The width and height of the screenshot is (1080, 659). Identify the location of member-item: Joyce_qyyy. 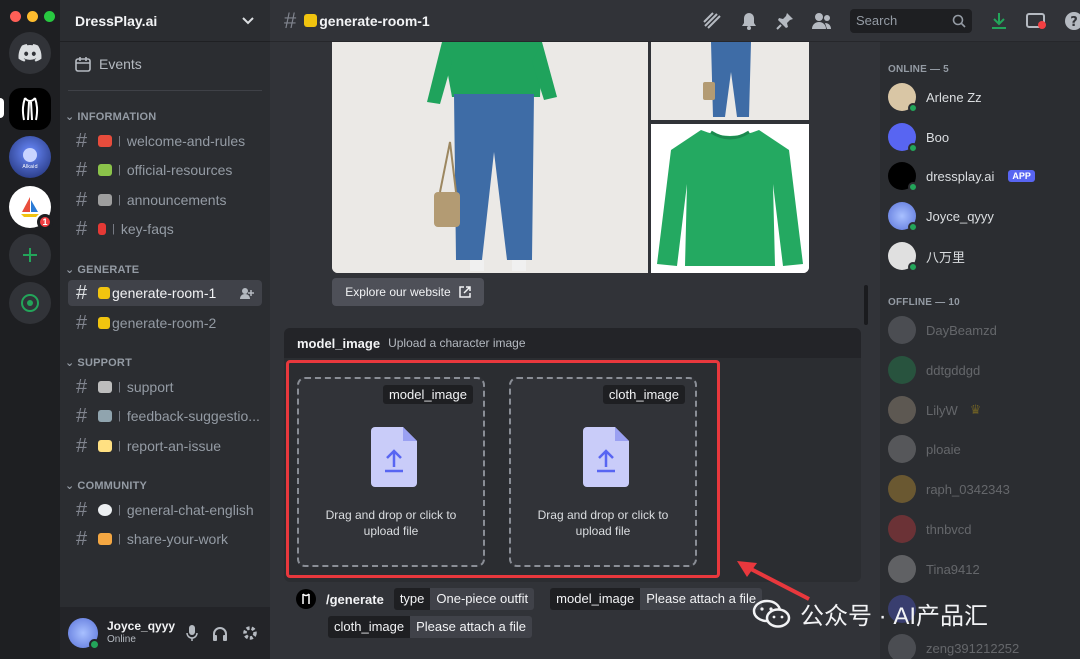
(941, 216).